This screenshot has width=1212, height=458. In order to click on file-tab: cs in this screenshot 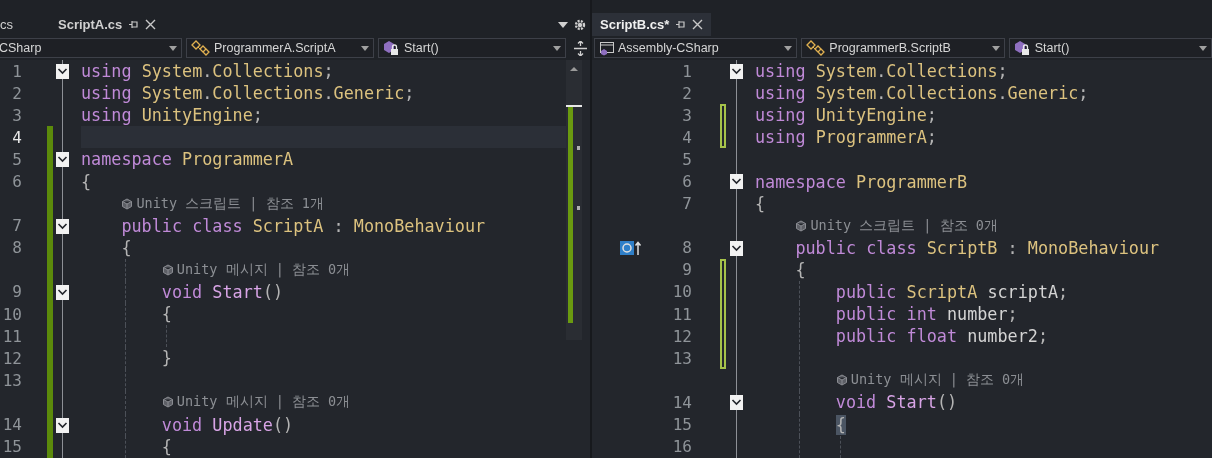, I will do `click(25, 24)`.